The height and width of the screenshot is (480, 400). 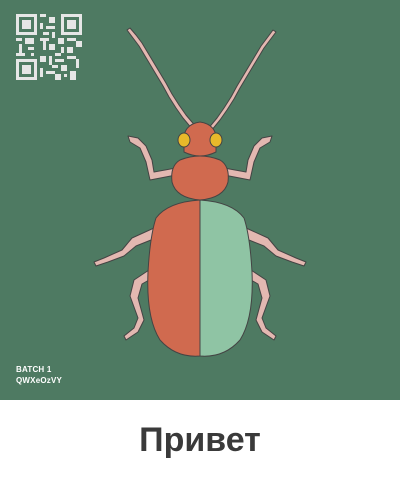 I want to click on caption-text: Привет, so click(x=200, y=439).